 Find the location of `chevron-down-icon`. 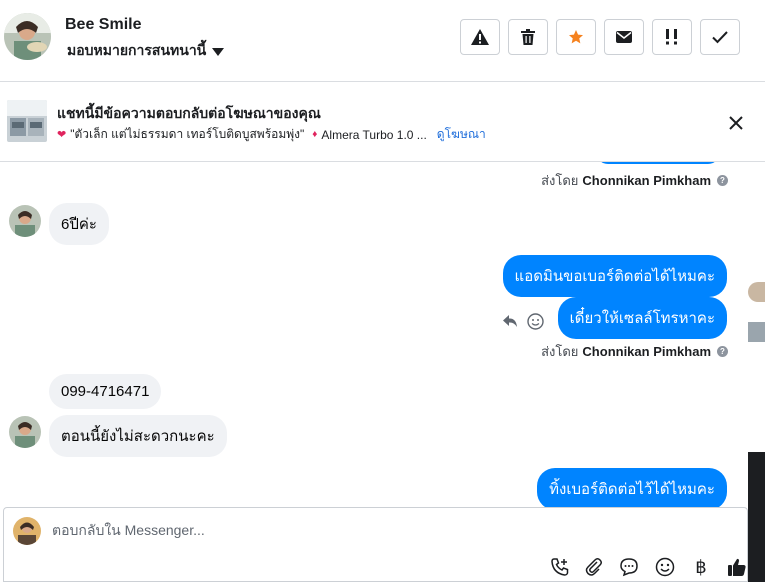

chevron-down-icon is located at coordinates (218, 51).